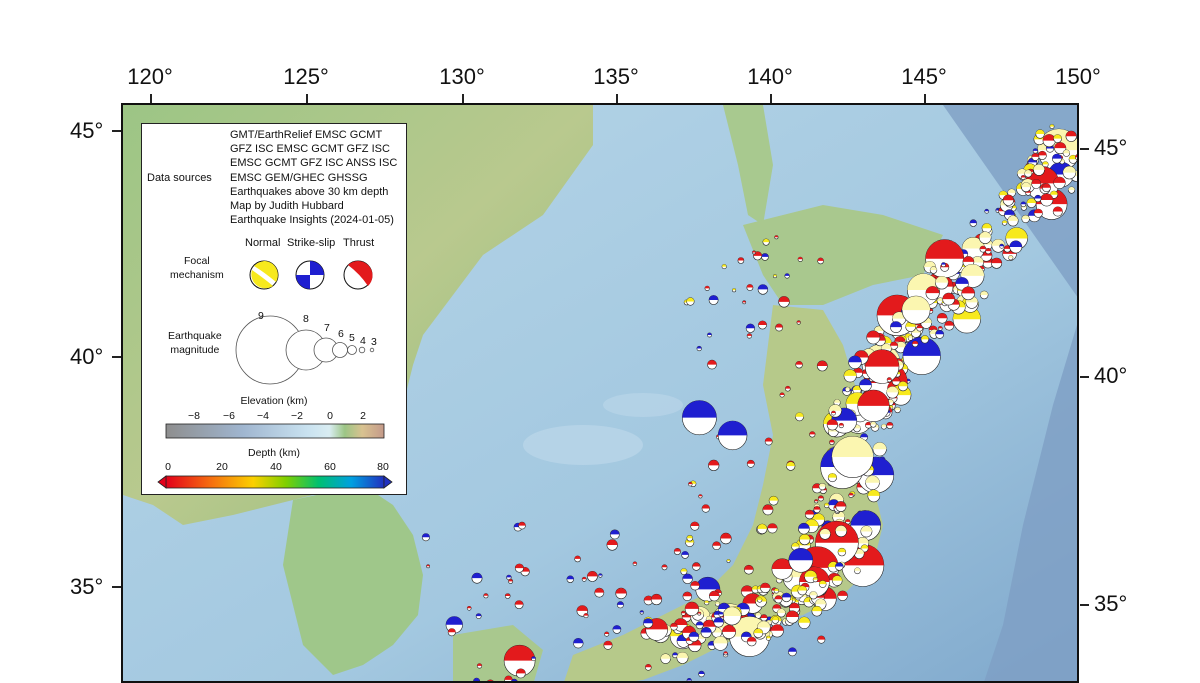  I want to click on depth-tick: 0, so click(168, 467).